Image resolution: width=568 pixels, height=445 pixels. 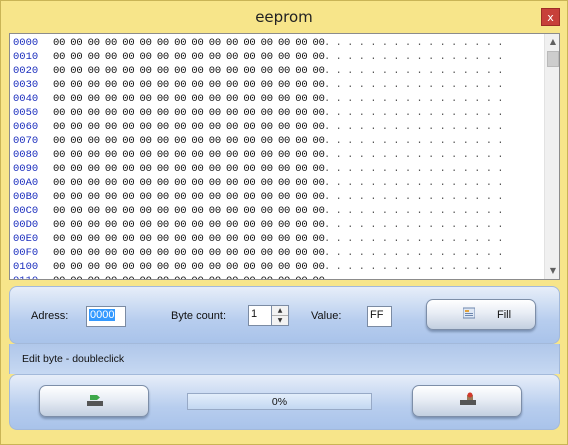 I want to click on byte-count-input: 1, so click(x=260, y=315).